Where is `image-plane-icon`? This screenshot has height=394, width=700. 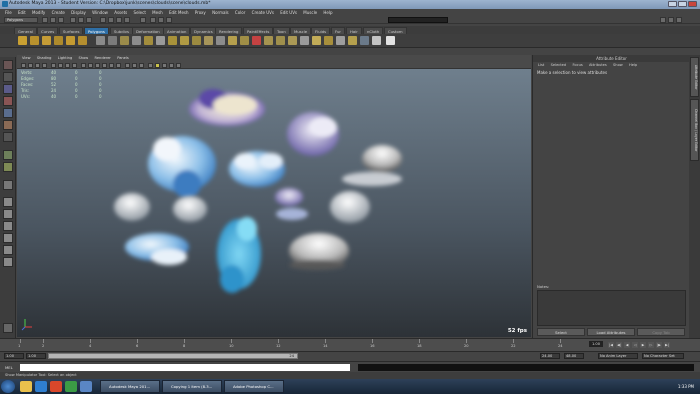
image-plane-icon is located at coordinates (44, 65).